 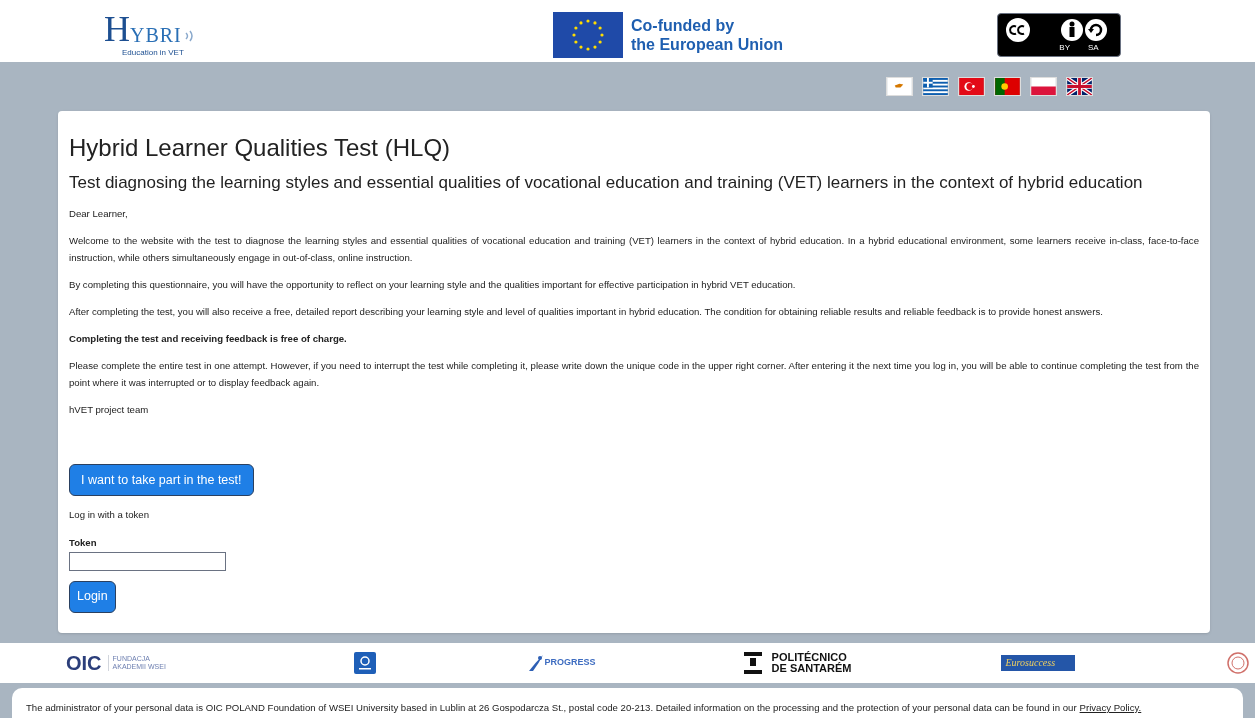 What do you see at coordinates (586, 312) in the screenshot?
I see `paragraph: After completing the test, you will also receive a free, detailed report describing your learning style and level of qualities important in hybrid education. The condition for obtaining reliable results and reliable feedback is to provide honest answers.` at bounding box center [586, 312].